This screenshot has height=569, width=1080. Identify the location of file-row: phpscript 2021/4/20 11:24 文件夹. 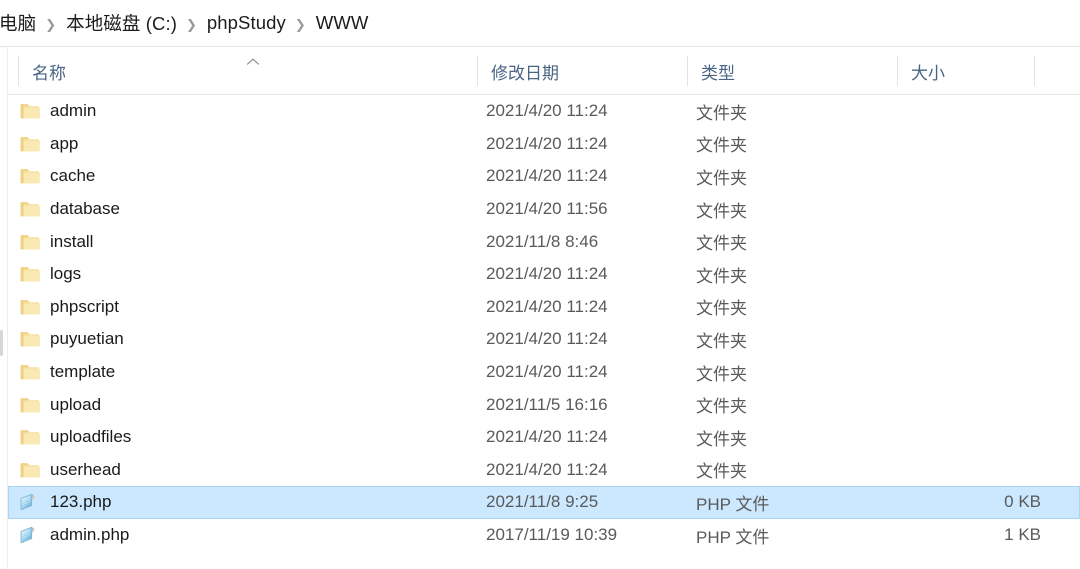
(544, 307).